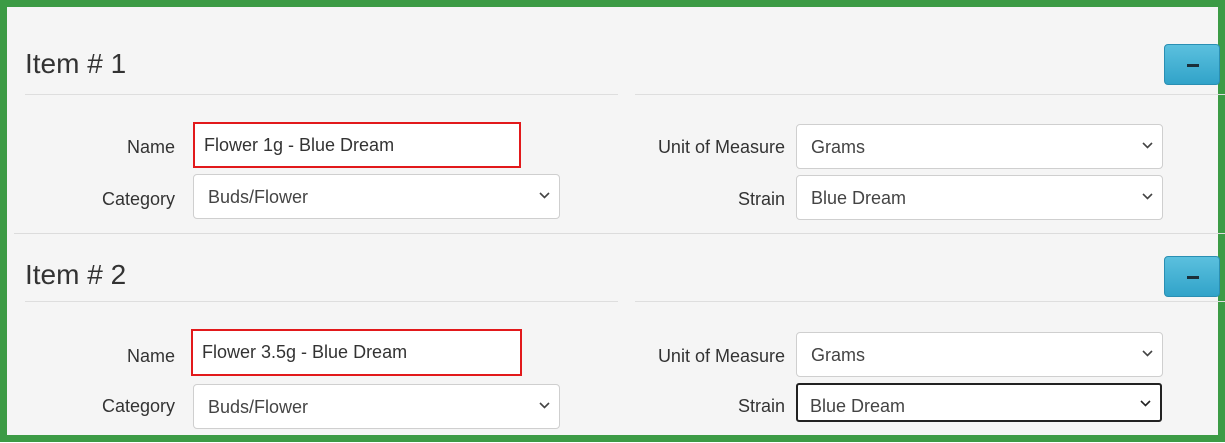 This screenshot has width=1225, height=443. What do you see at coordinates (76, 63) in the screenshot?
I see `item-title: Item # 1` at bounding box center [76, 63].